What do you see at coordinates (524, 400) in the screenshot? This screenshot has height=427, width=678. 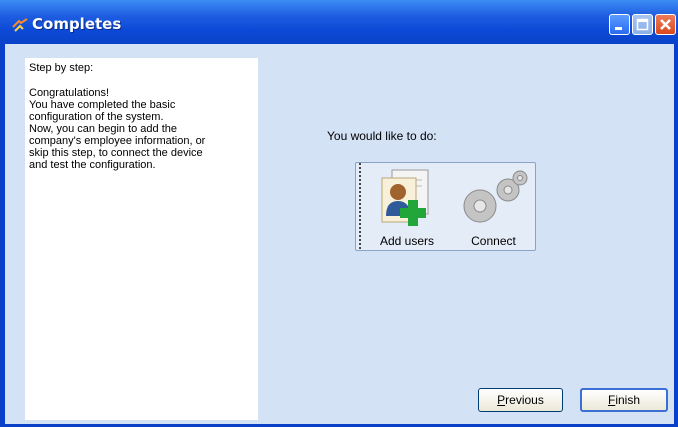 I see `previous-label: revious` at bounding box center [524, 400].